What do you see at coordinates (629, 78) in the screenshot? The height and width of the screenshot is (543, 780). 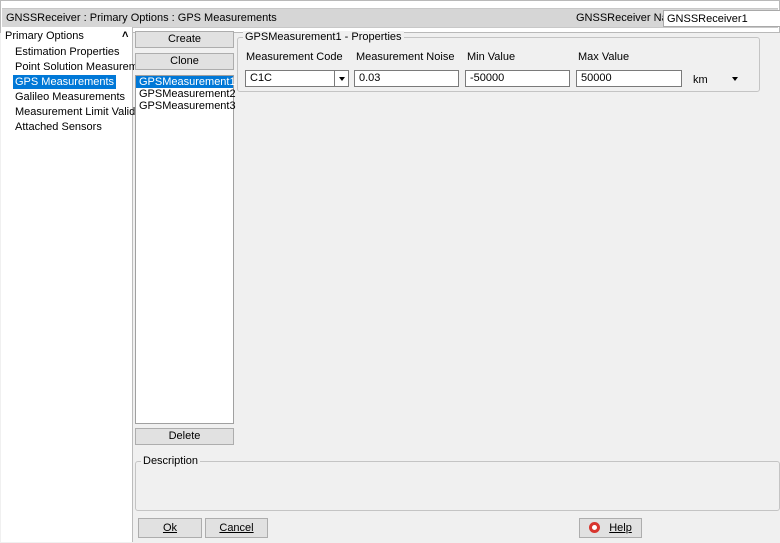 I see `max-value-field: 50000` at bounding box center [629, 78].